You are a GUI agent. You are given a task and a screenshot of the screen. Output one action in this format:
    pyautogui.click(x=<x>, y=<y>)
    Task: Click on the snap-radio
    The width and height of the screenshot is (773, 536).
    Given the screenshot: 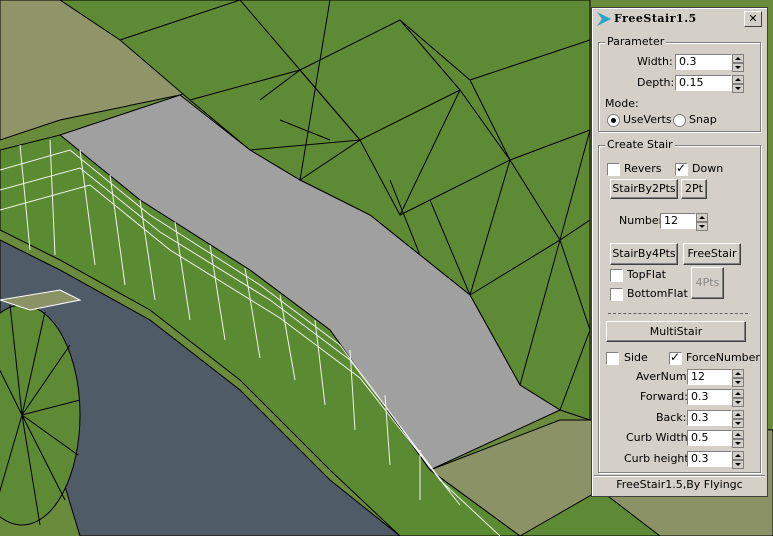 What is the action you would take?
    pyautogui.click(x=679, y=120)
    